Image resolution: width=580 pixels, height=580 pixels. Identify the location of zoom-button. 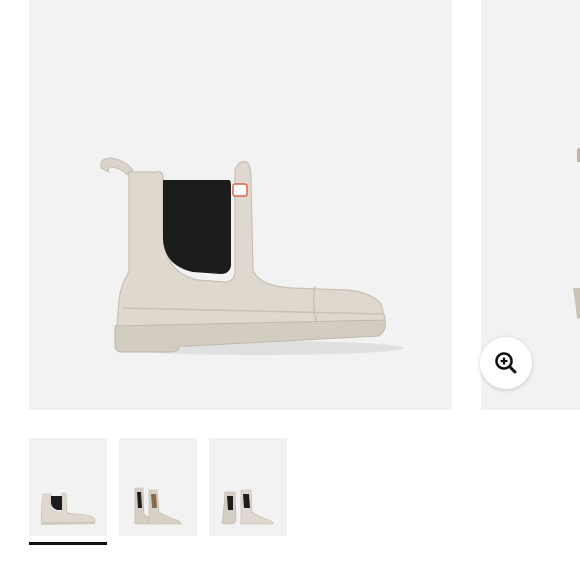
(506, 363).